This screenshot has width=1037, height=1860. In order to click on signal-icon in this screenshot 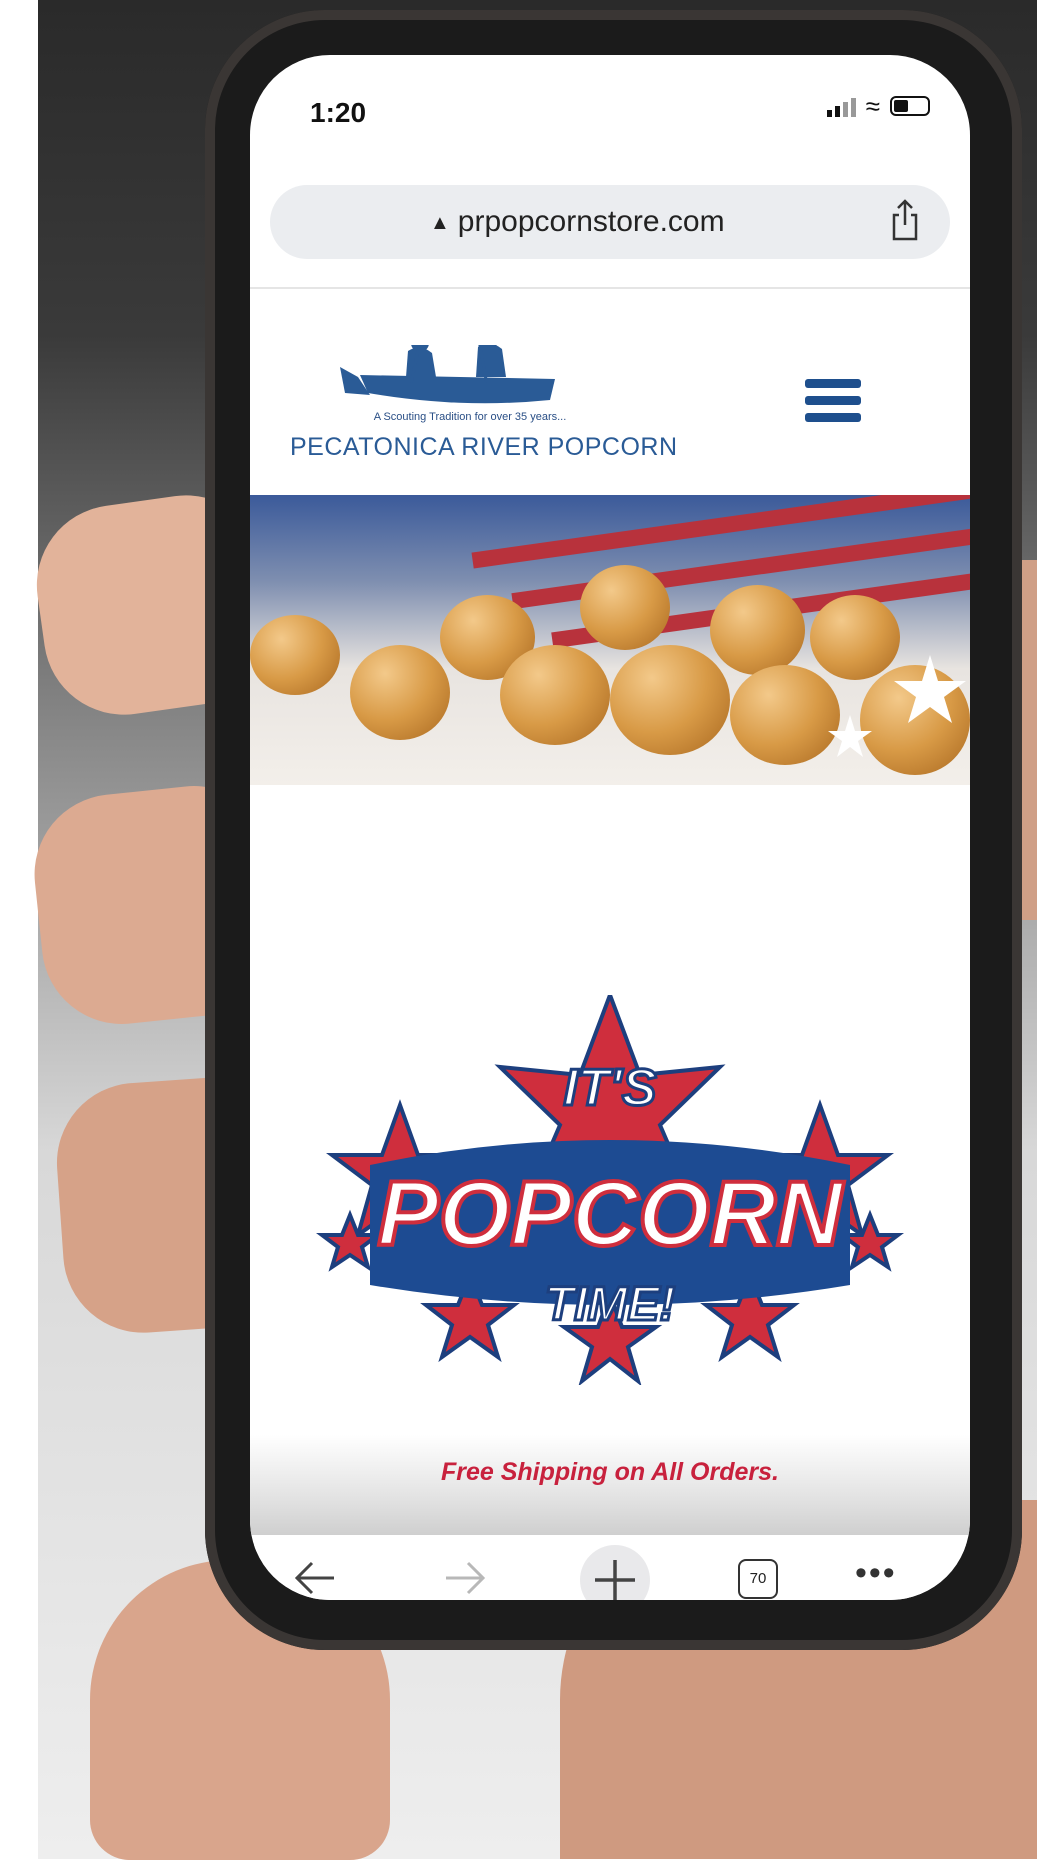, I will do `click(841, 106)`.